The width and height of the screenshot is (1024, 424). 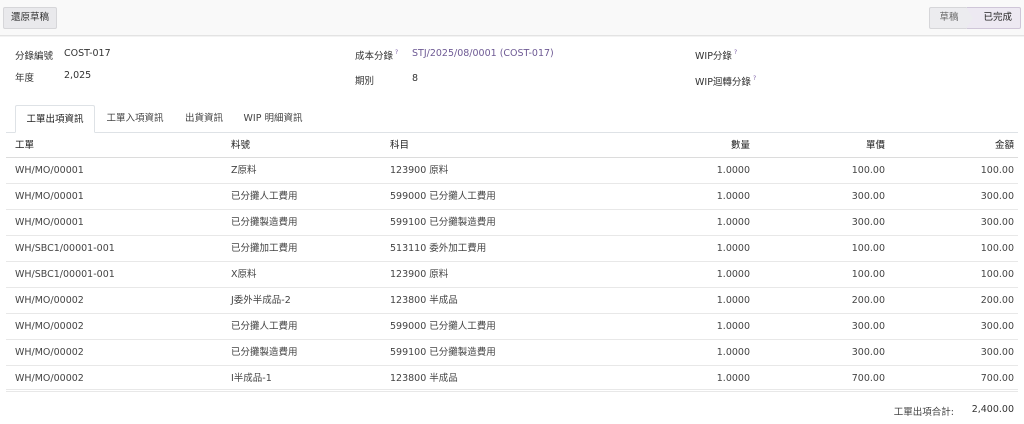 I want to click on amount-cell: 200.00, so click(x=997, y=300).